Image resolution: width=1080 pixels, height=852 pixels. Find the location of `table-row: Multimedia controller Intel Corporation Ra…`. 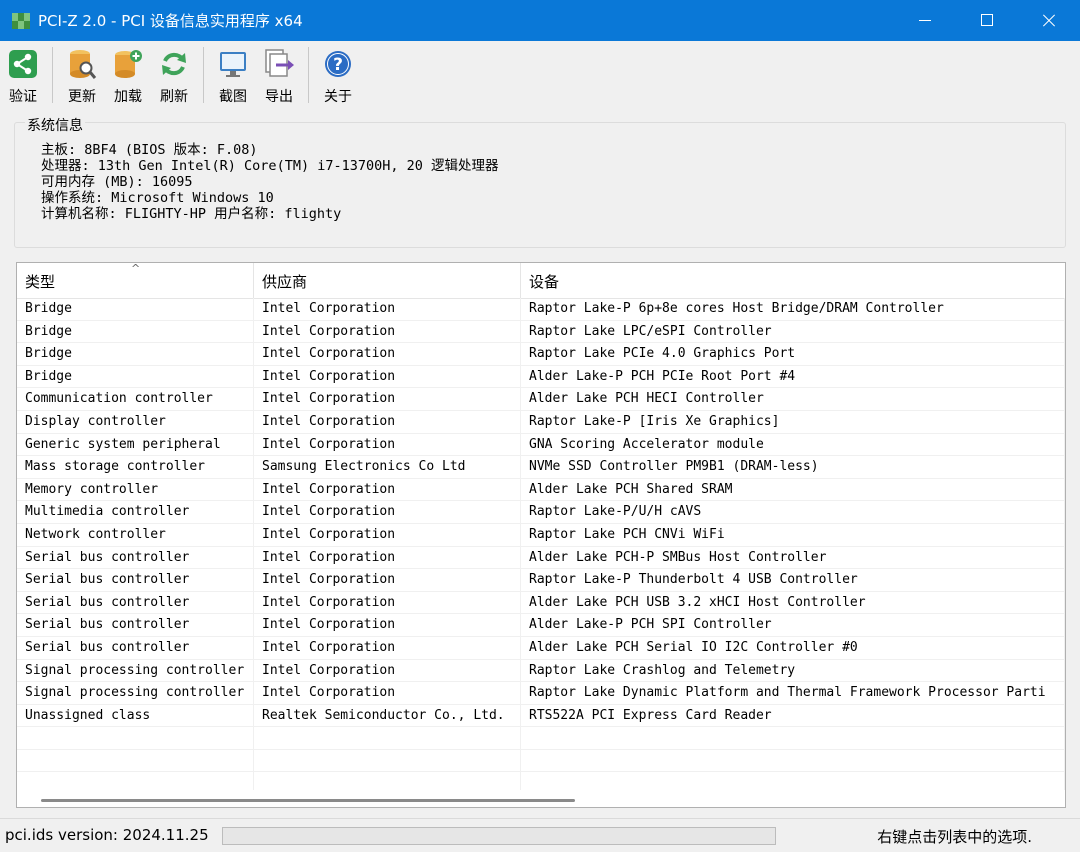

table-row: Multimedia controller Intel Corporation Ra… is located at coordinates (541, 512).